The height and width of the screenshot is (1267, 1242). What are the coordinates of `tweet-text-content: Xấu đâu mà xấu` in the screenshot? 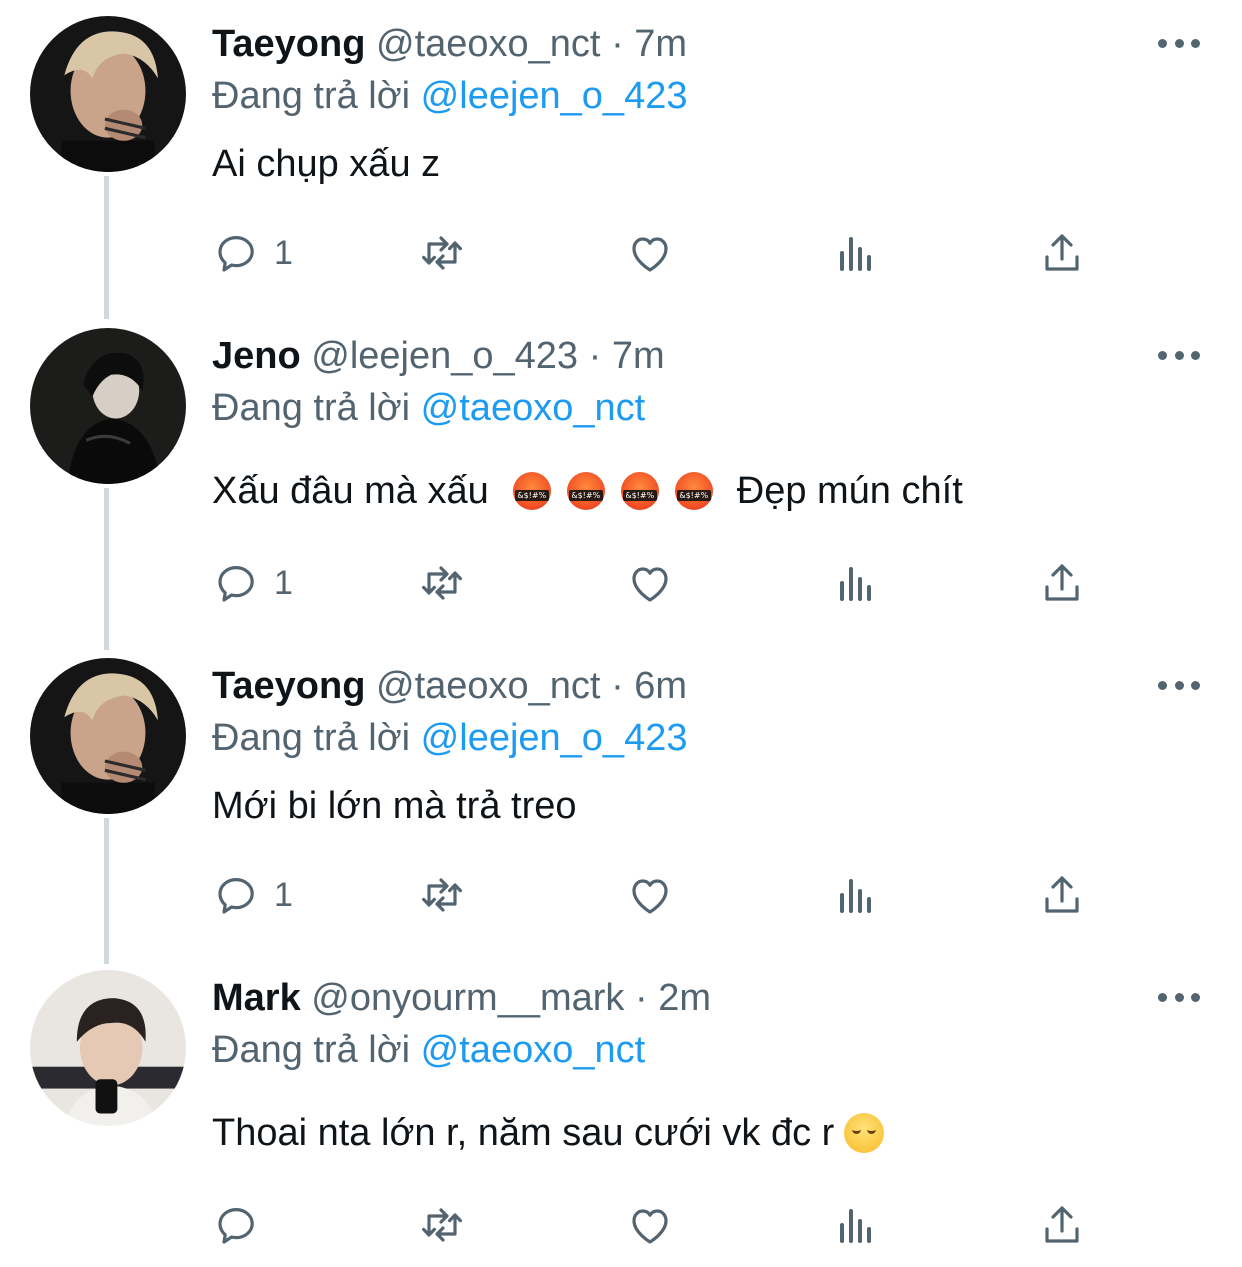 It's located at (350, 491).